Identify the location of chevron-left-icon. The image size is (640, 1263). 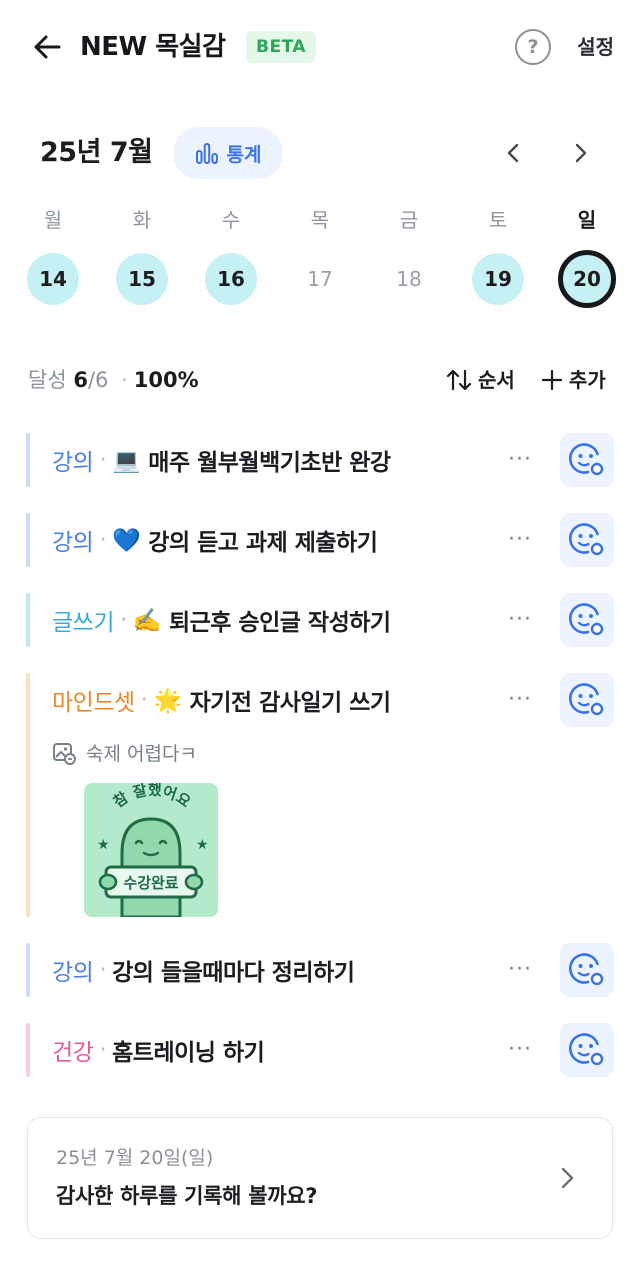
(513, 153).